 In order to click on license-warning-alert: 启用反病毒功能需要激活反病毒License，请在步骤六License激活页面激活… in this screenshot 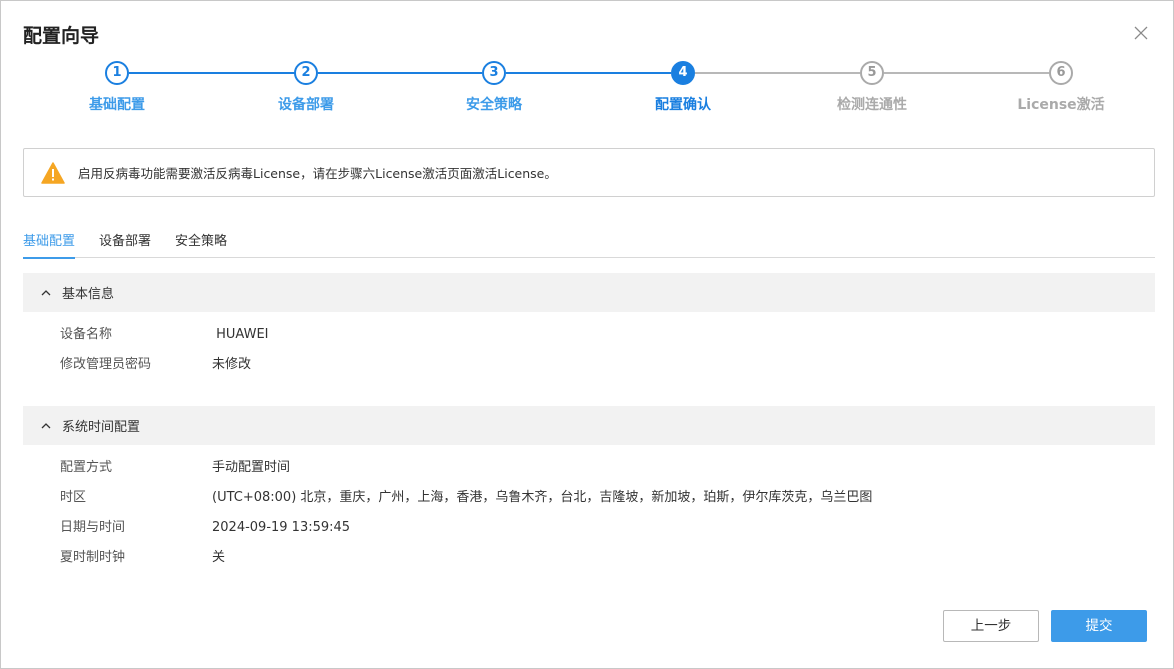, I will do `click(589, 172)`.